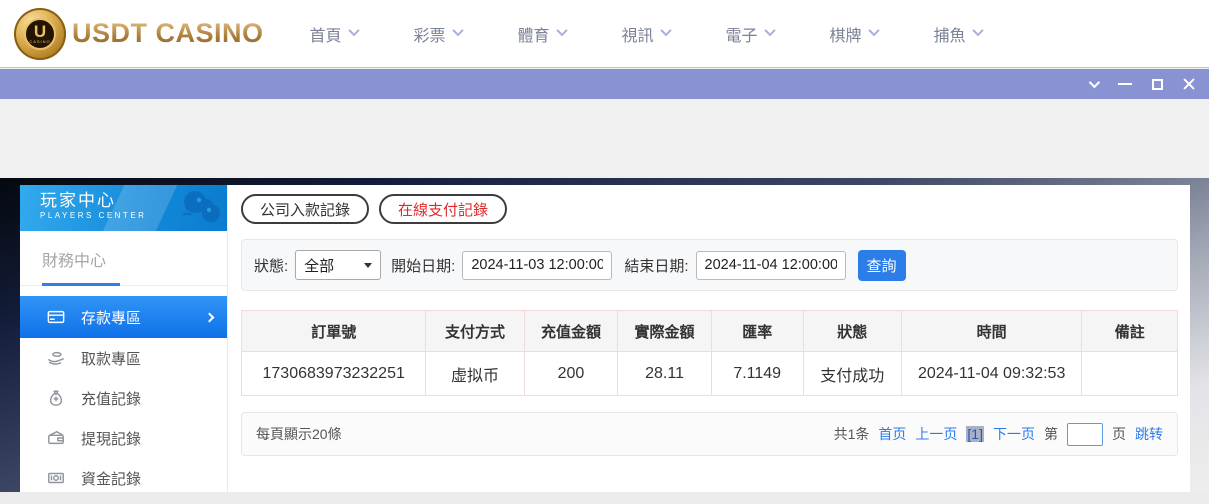  Describe the element at coordinates (637, 36) in the screenshot. I see `nav-label: 視訊` at that location.